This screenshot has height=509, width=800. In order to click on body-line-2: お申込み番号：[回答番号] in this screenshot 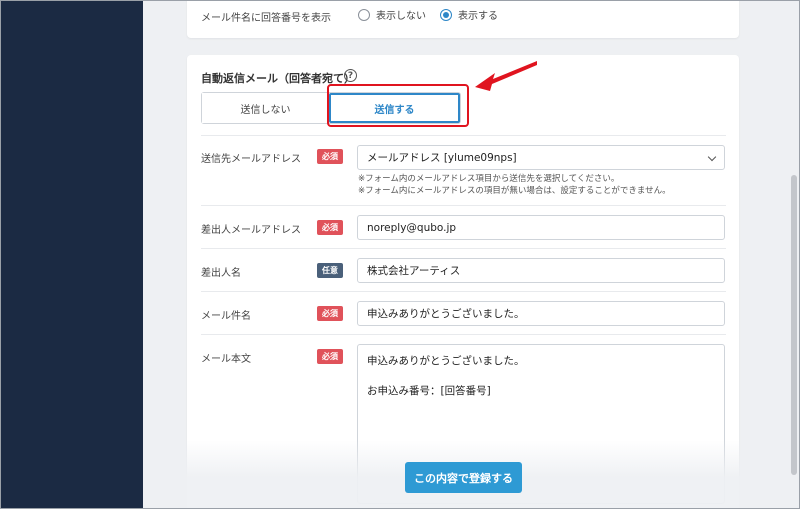, I will do `click(429, 391)`.